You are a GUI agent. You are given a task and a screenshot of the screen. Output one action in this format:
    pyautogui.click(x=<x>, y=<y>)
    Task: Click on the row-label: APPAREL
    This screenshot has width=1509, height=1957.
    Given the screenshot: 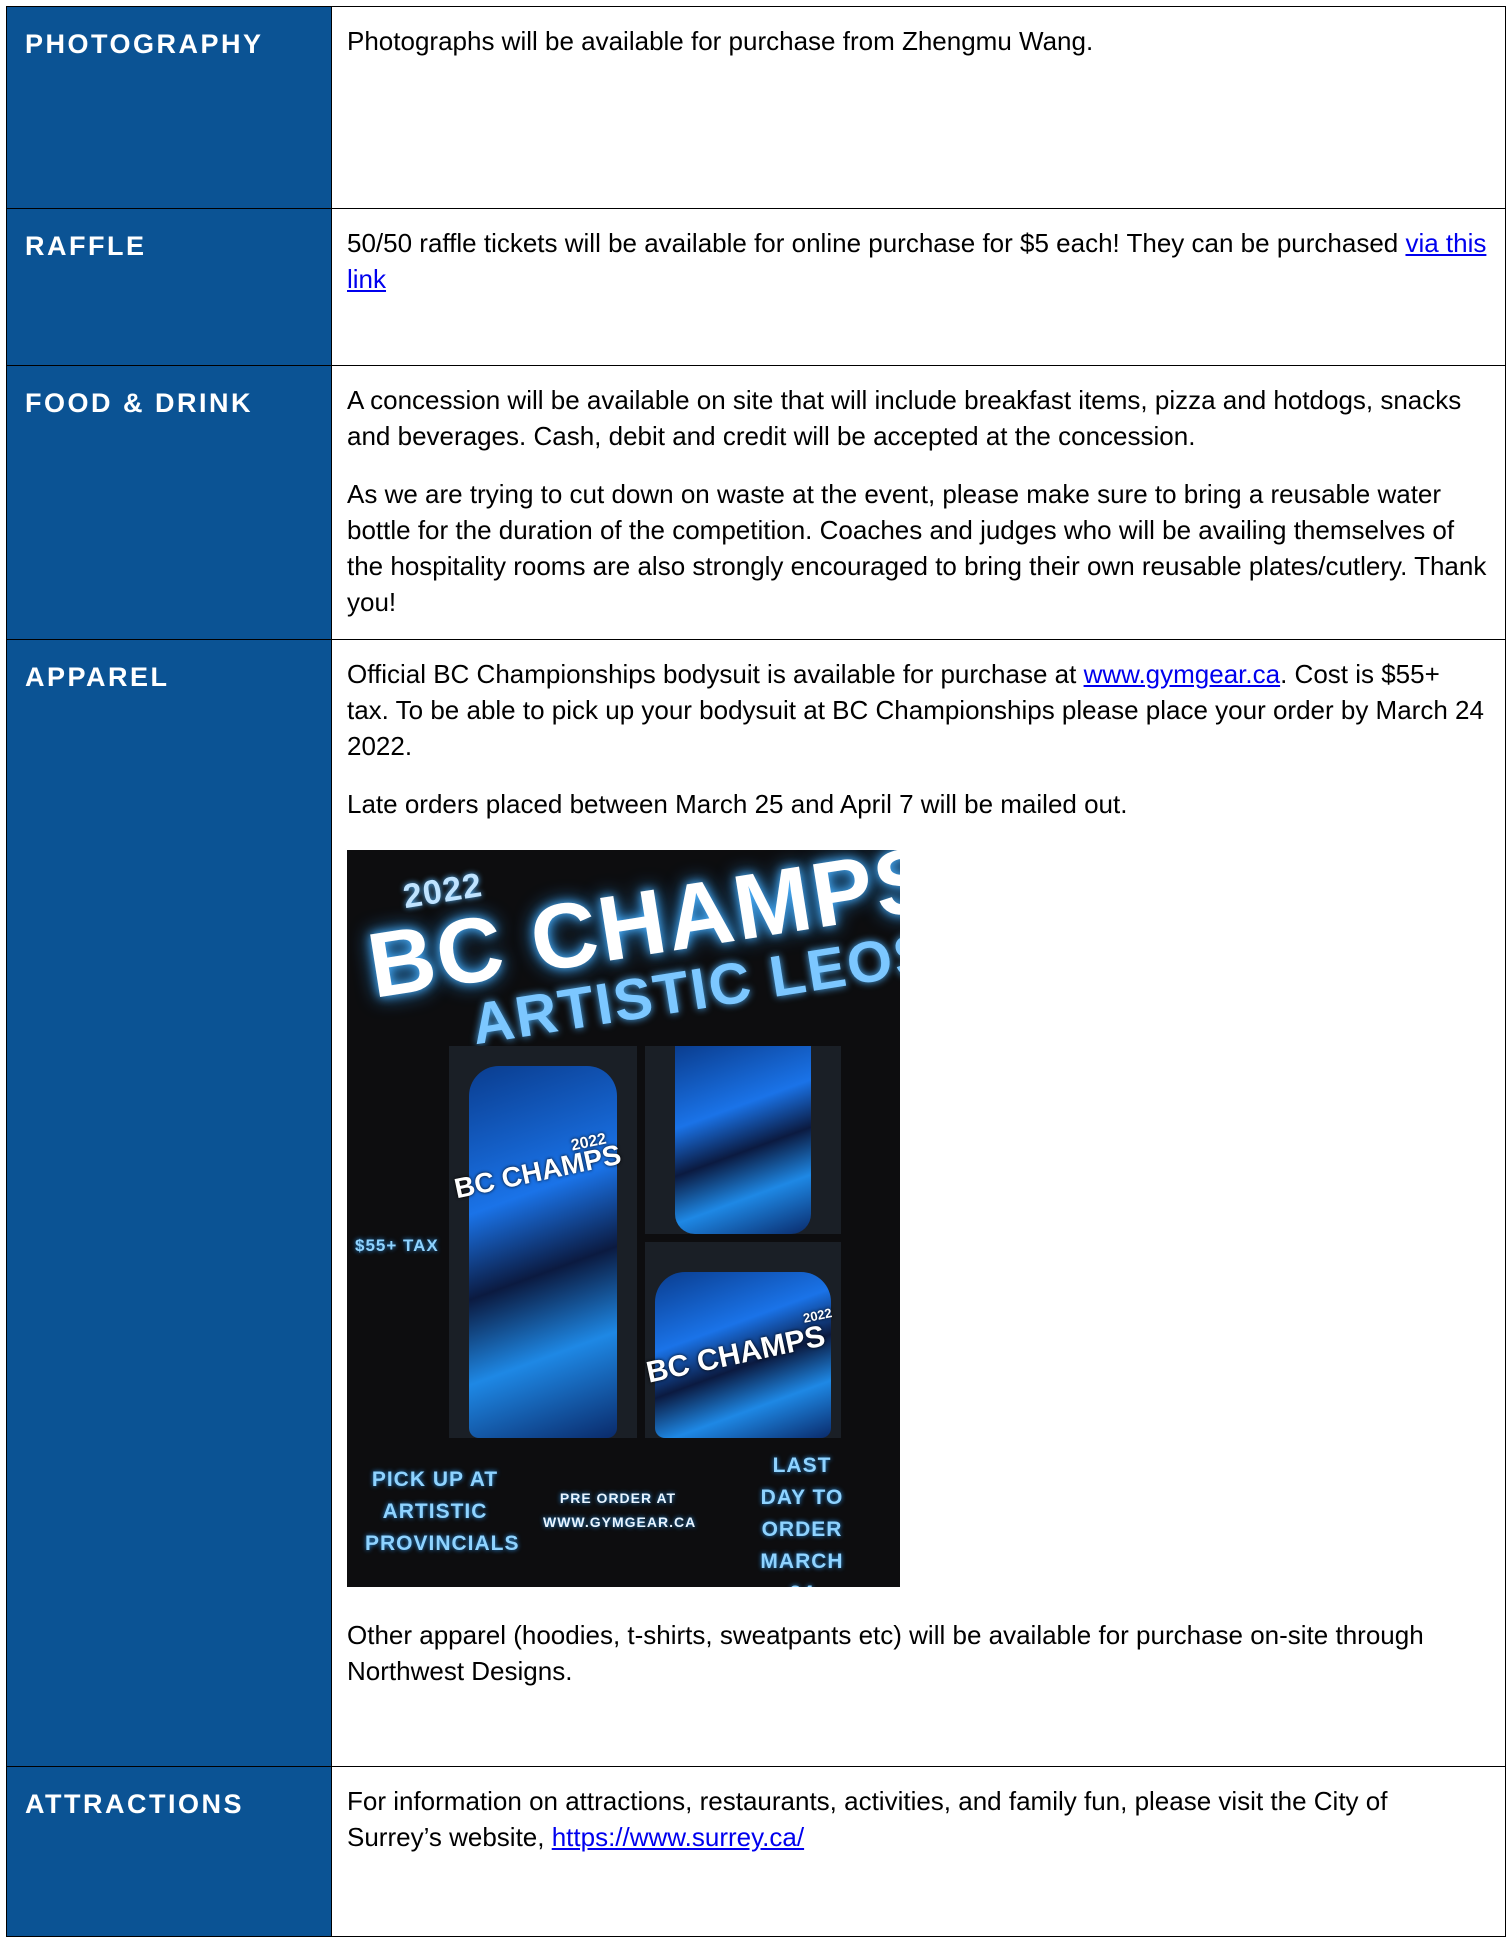 What is the action you would take?
    pyautogui.click(x=97, y=677)
    